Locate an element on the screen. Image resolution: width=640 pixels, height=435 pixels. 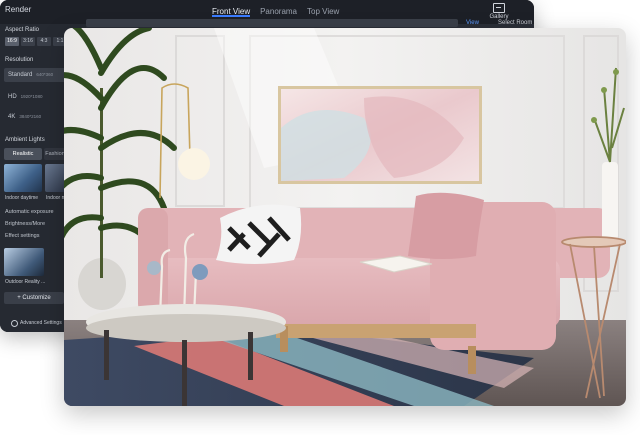
mode-realistic: Realistic is located at coordinates (23, 154).